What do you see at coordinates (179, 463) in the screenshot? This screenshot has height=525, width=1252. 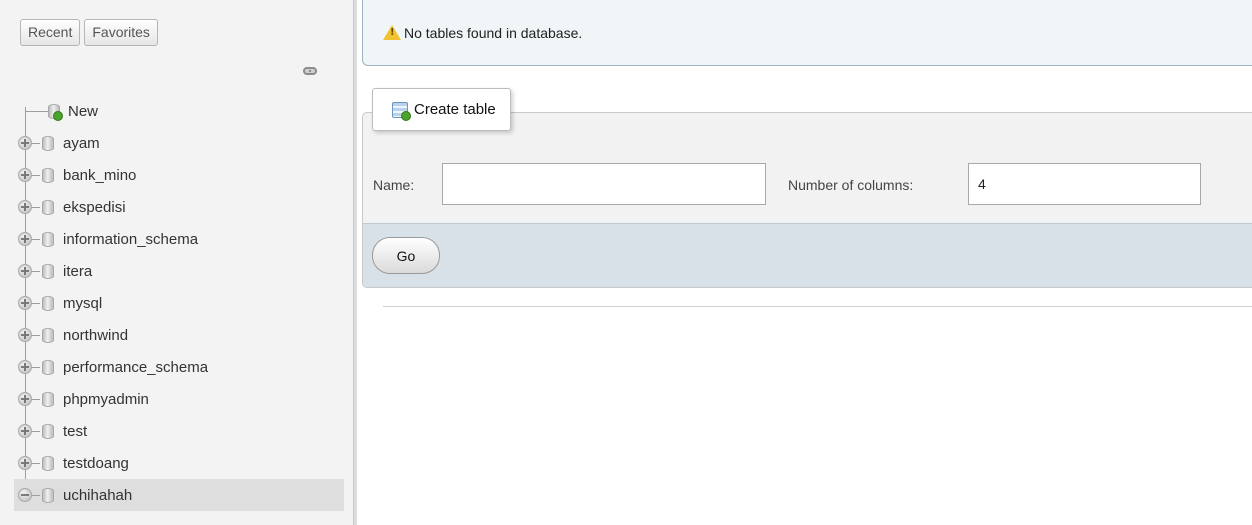 I see `tree-item-database: testdoang` at bounding box center [179, 463].